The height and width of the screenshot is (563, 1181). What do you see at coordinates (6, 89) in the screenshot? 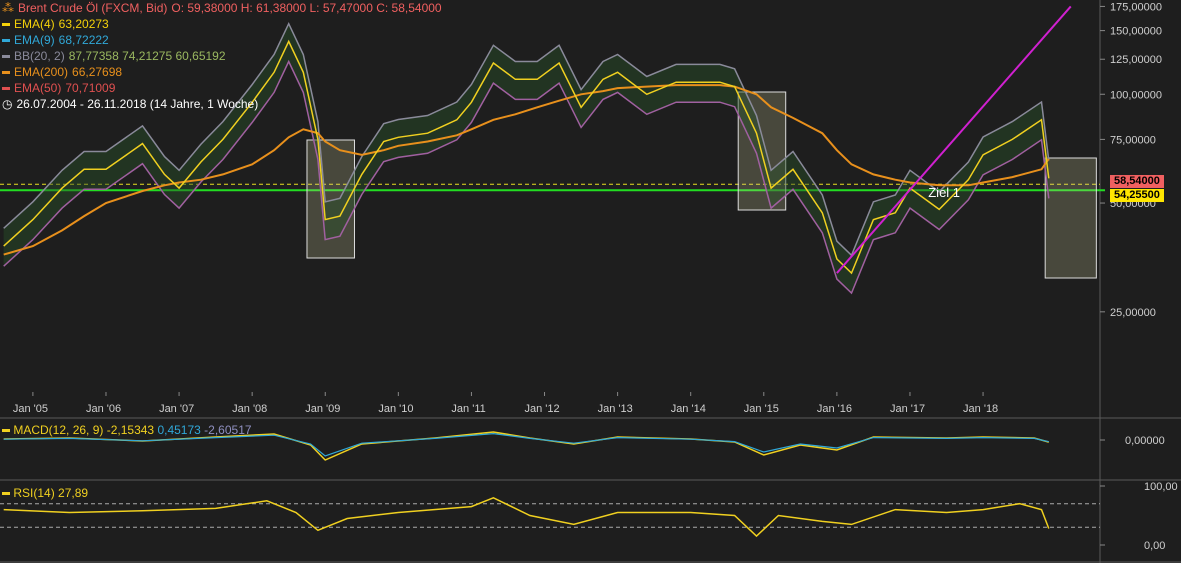
I see `ema50-swatch` at bounding box center [6, 89].